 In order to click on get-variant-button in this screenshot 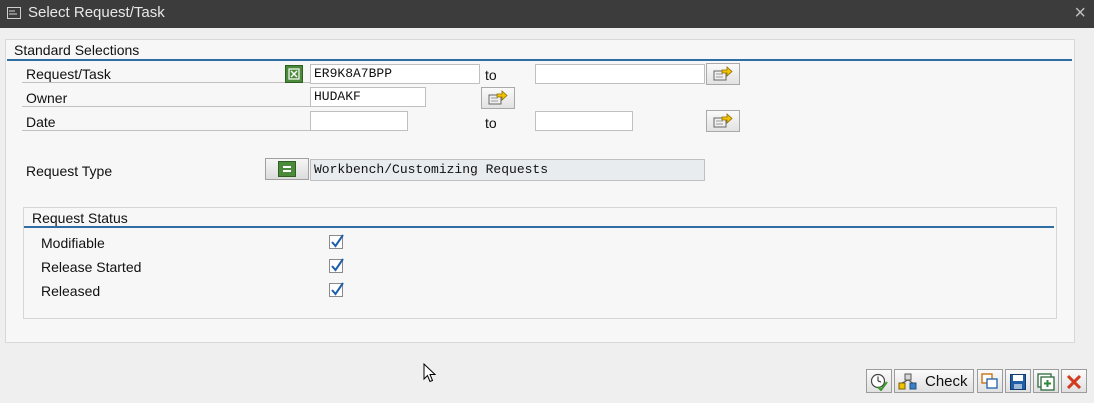, I will do `click(1046, 381)`.